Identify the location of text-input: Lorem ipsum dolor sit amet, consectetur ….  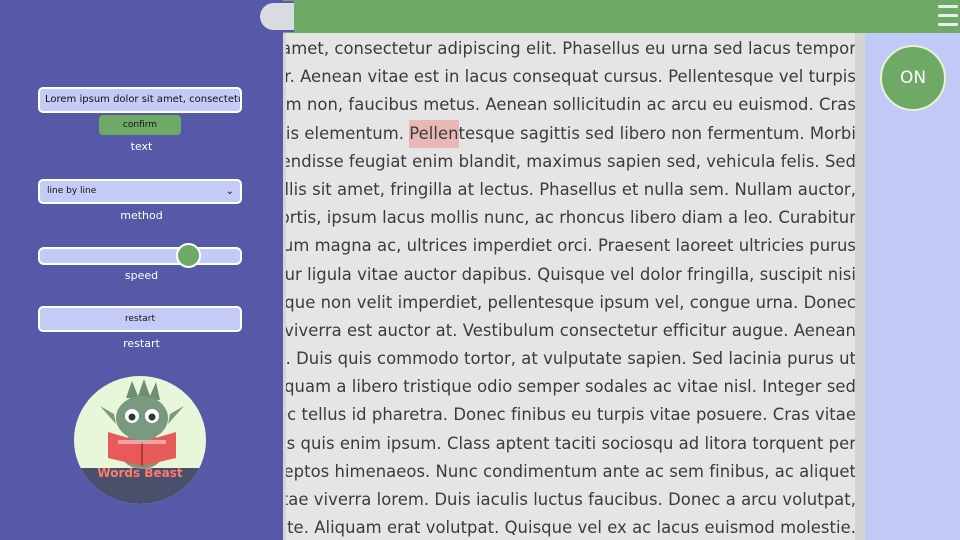
(140, 100).